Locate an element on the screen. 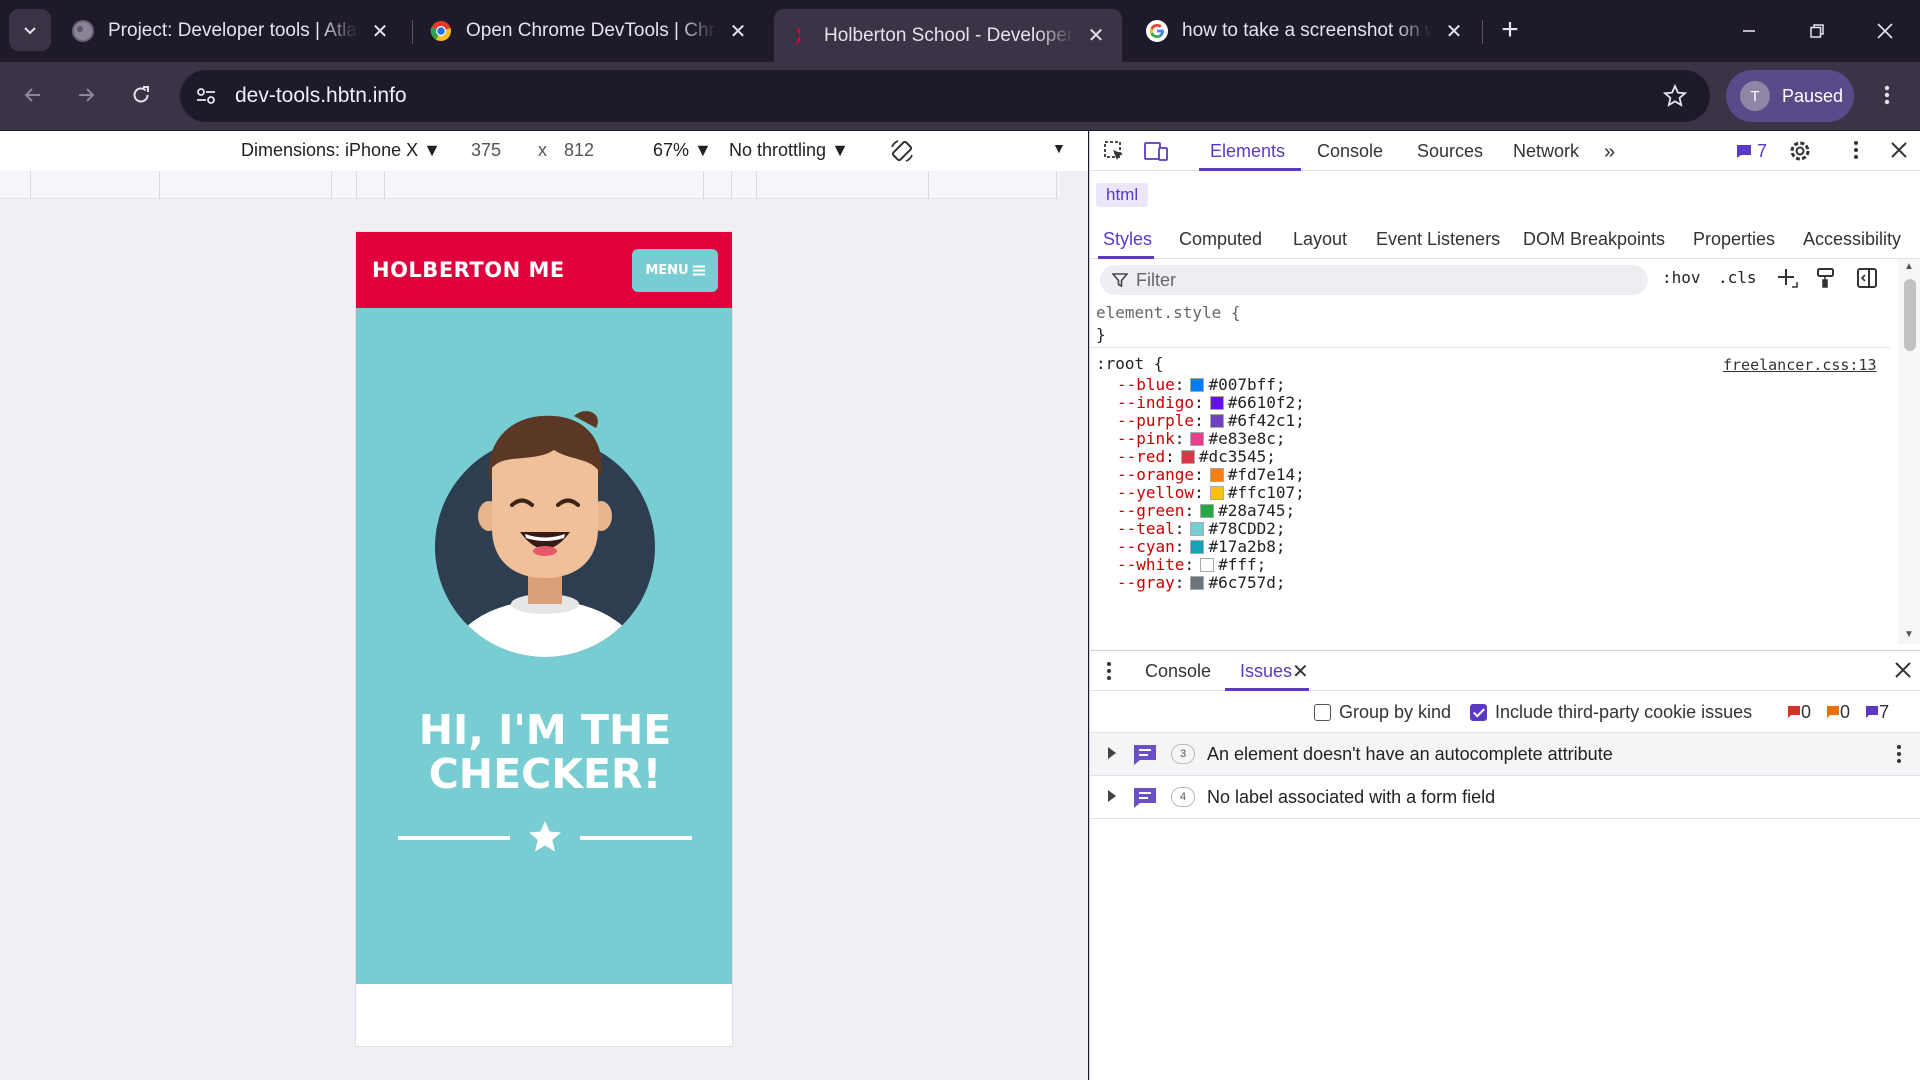 This screenshot has width=1920, height=1080. new-tab-button: + is located at coordinates (1510, 29).